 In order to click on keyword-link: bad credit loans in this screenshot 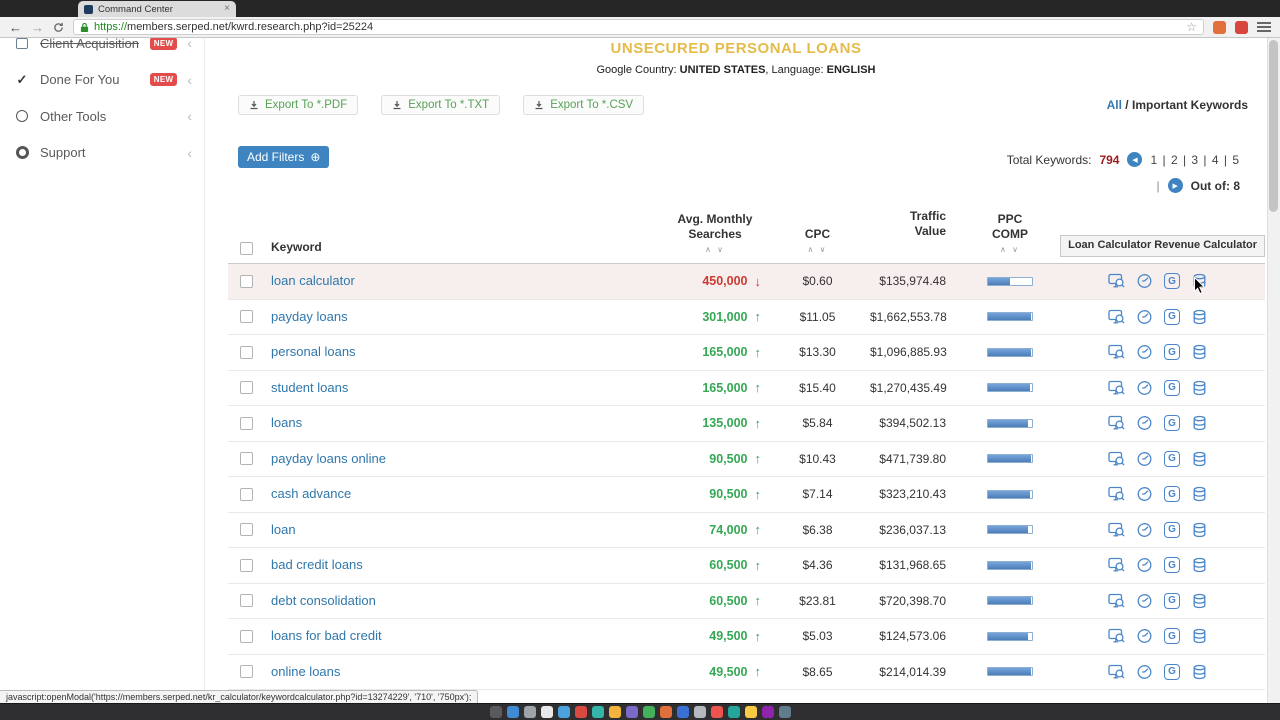, I will do `click(317, 564)`.